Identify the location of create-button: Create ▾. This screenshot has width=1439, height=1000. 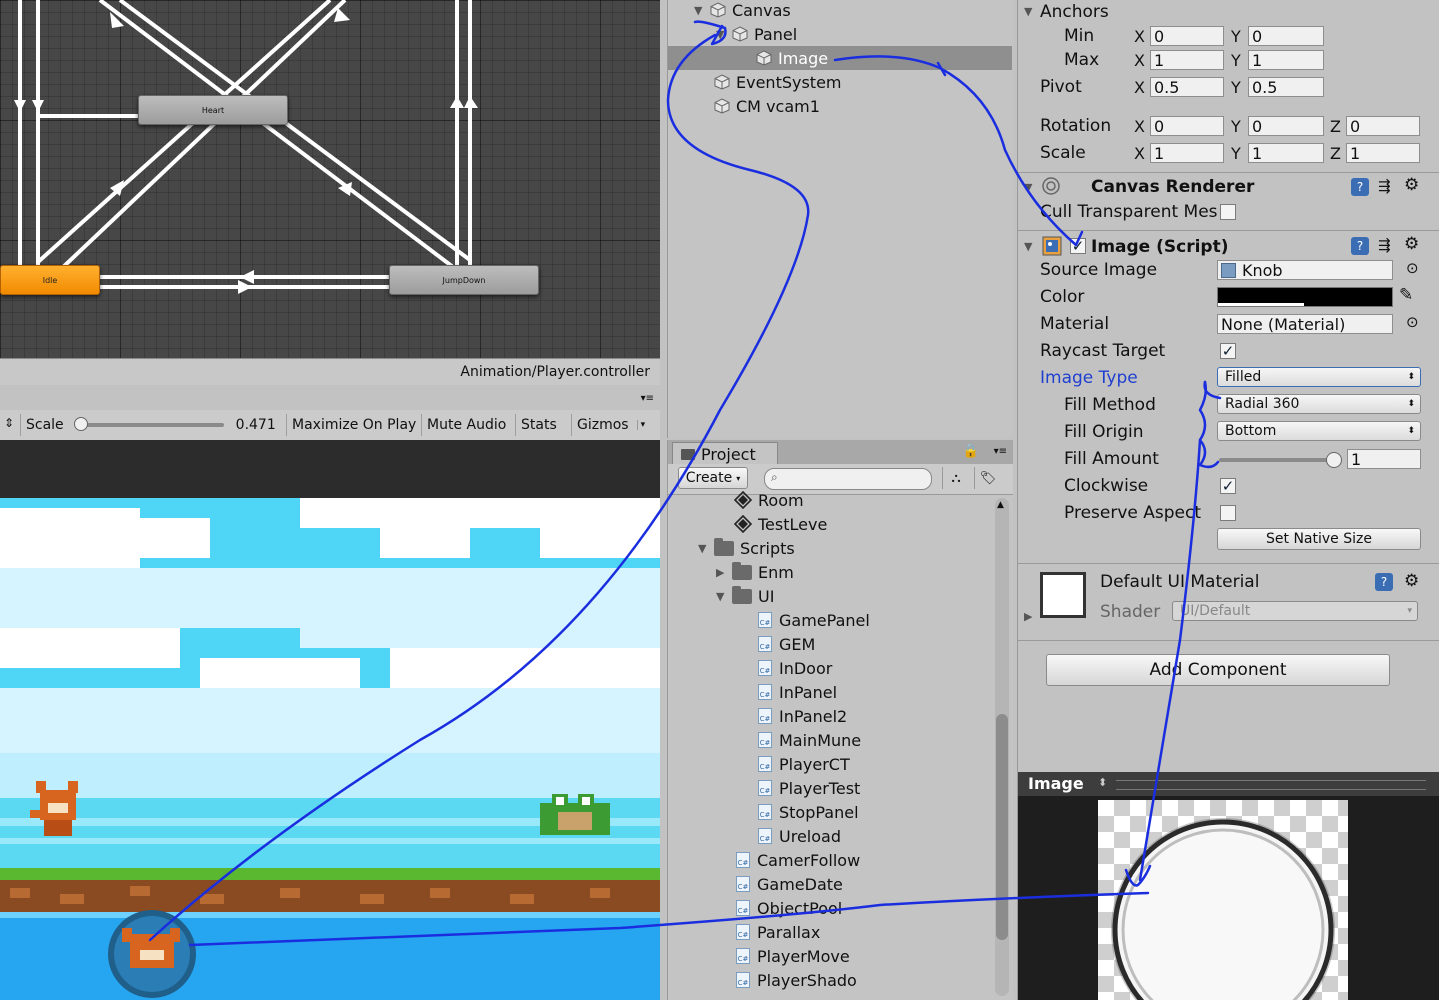
(713, 478).